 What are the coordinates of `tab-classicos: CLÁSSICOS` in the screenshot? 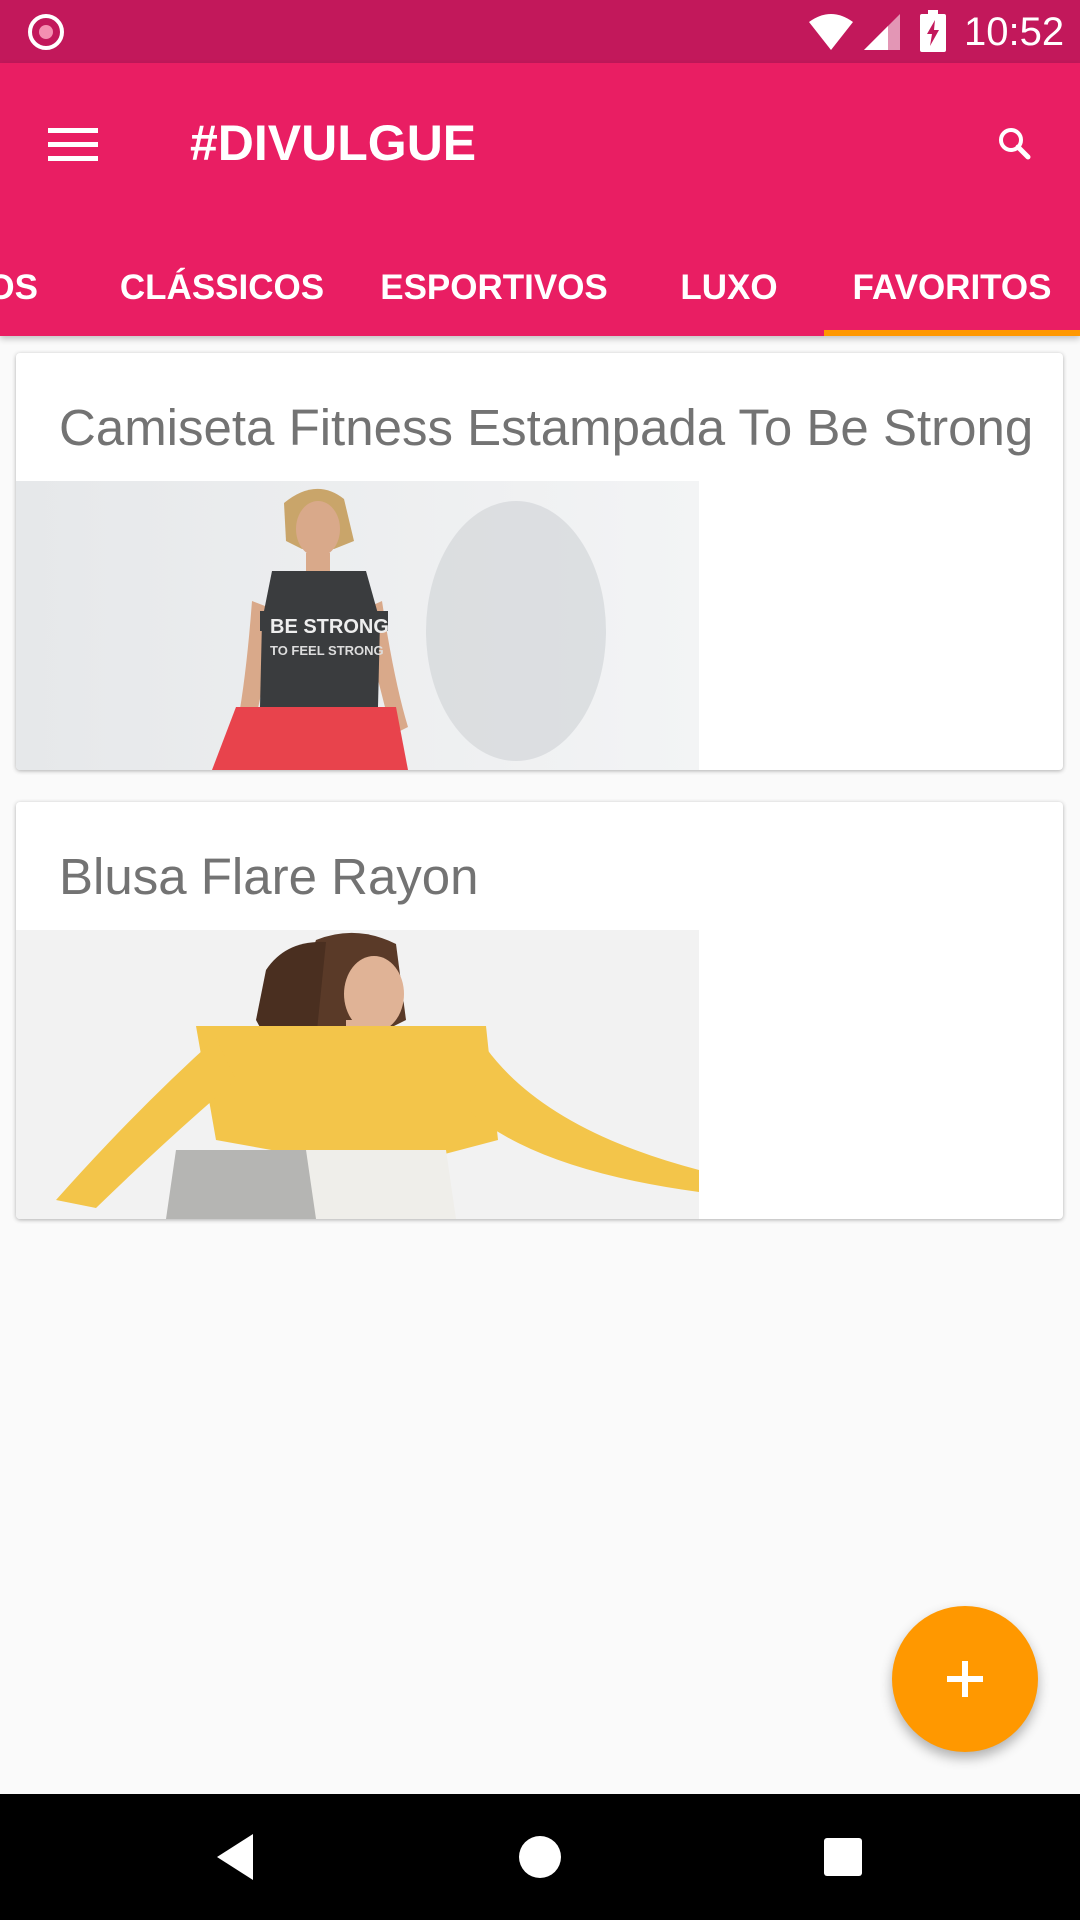 It's located at (222, 287).